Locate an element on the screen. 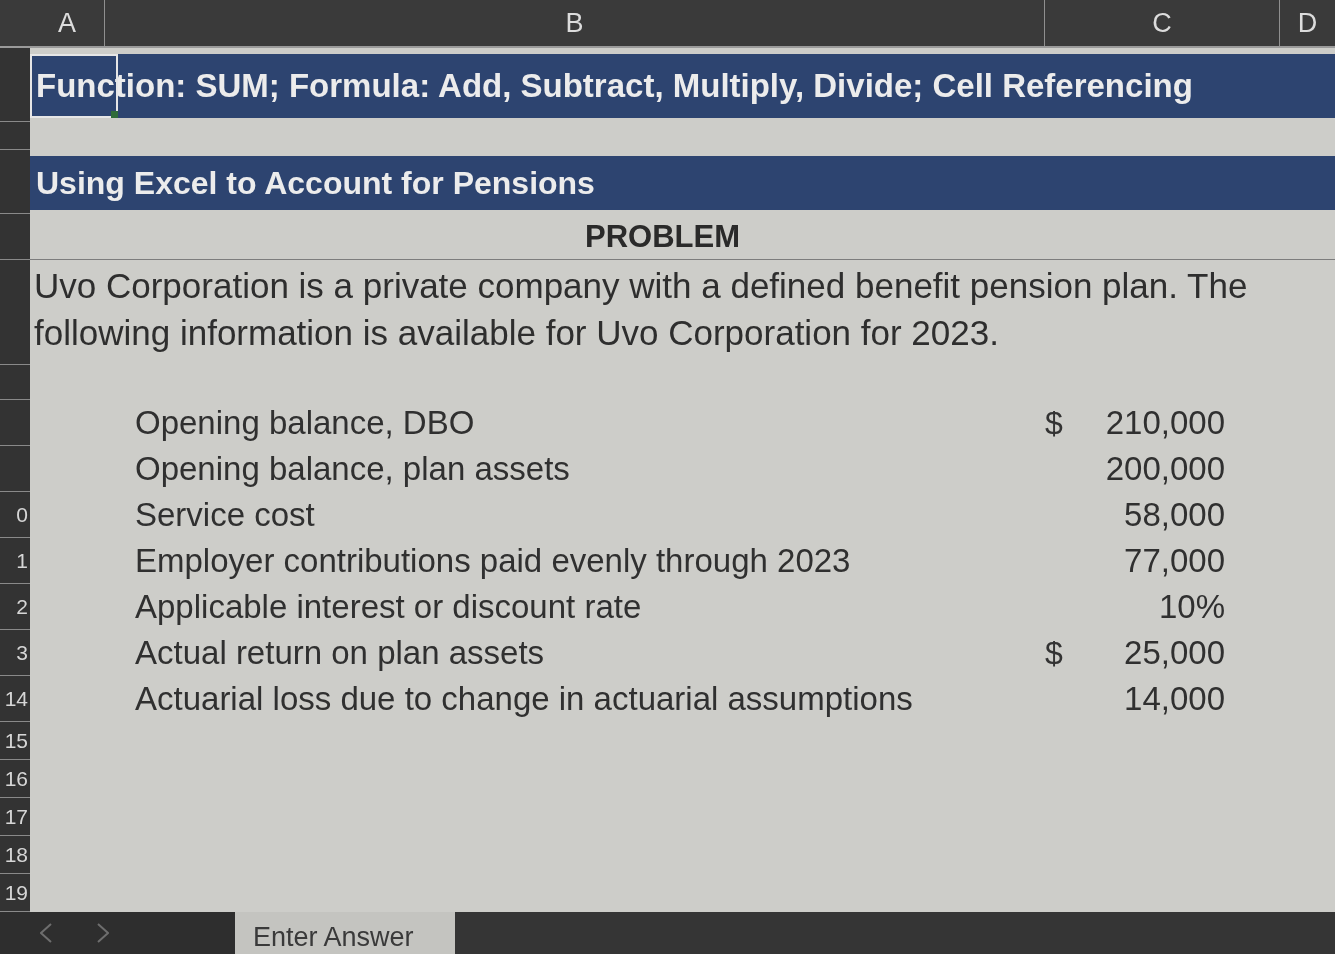 The height and width of the screenshot is (954, 1335). item-value: 210,000 is located at coordinates (1165, 423).